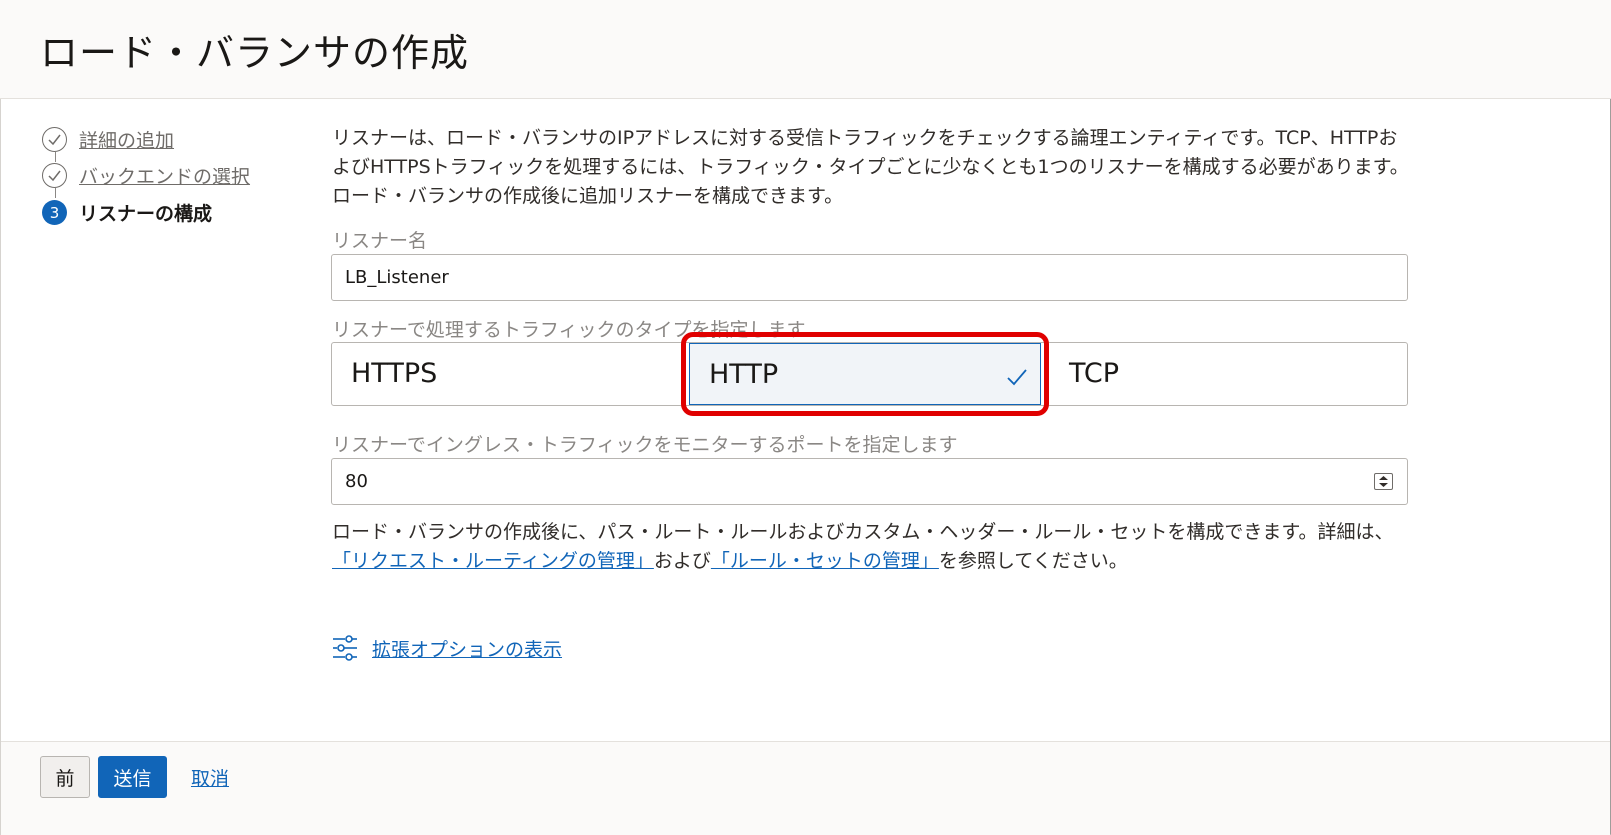  I want to click on spinner-arrows-icon, so click(1383, 481).